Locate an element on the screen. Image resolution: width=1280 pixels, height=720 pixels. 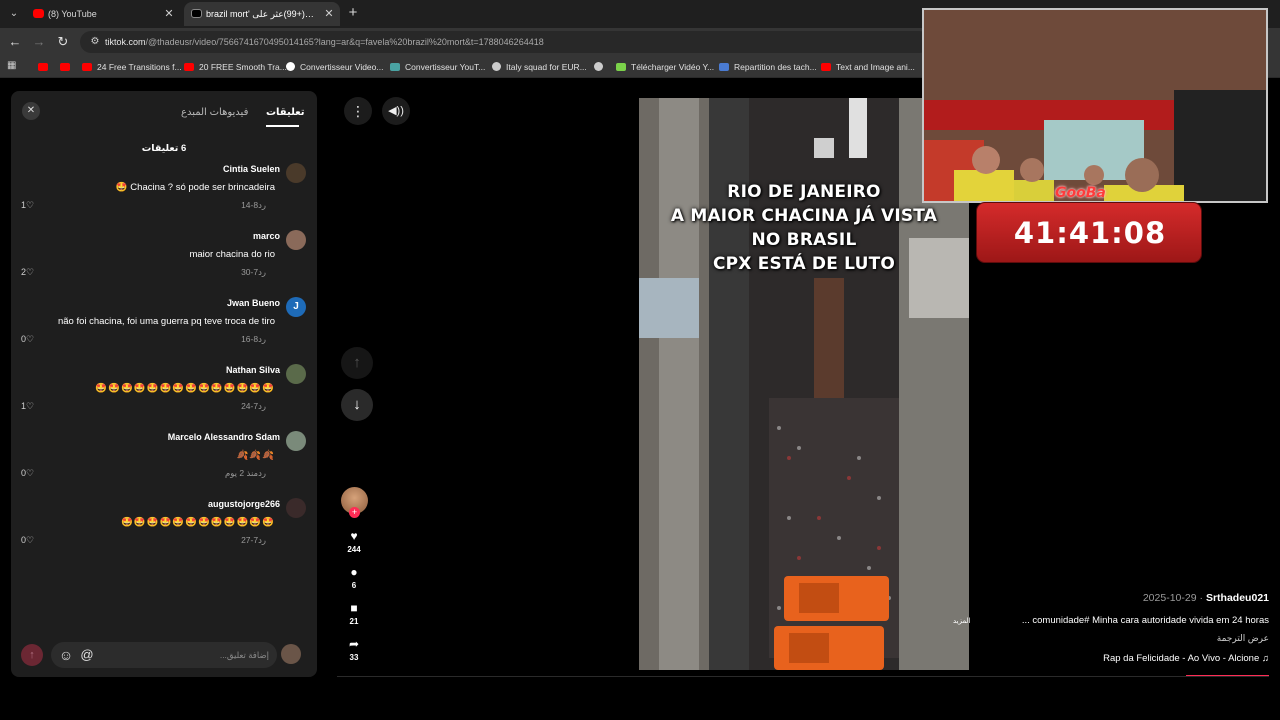
comment-input-box: ☺ @ is located at coordinates (164, 655).